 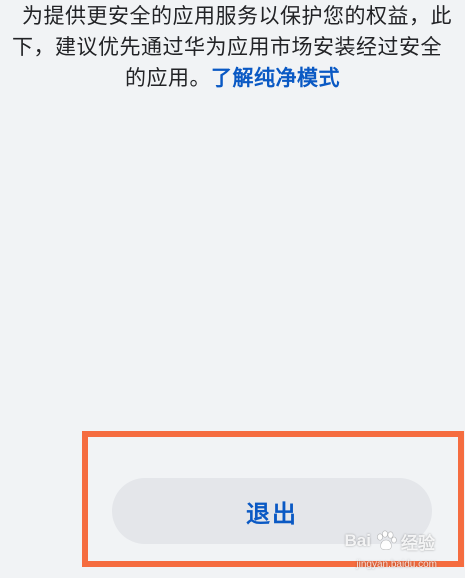 What do you see at coordinates (237, 16) in the screenshot?
I see `message-line-1: 为提供更安全的应用服务以保护您的权益，此` at bounding box center [237, 16].